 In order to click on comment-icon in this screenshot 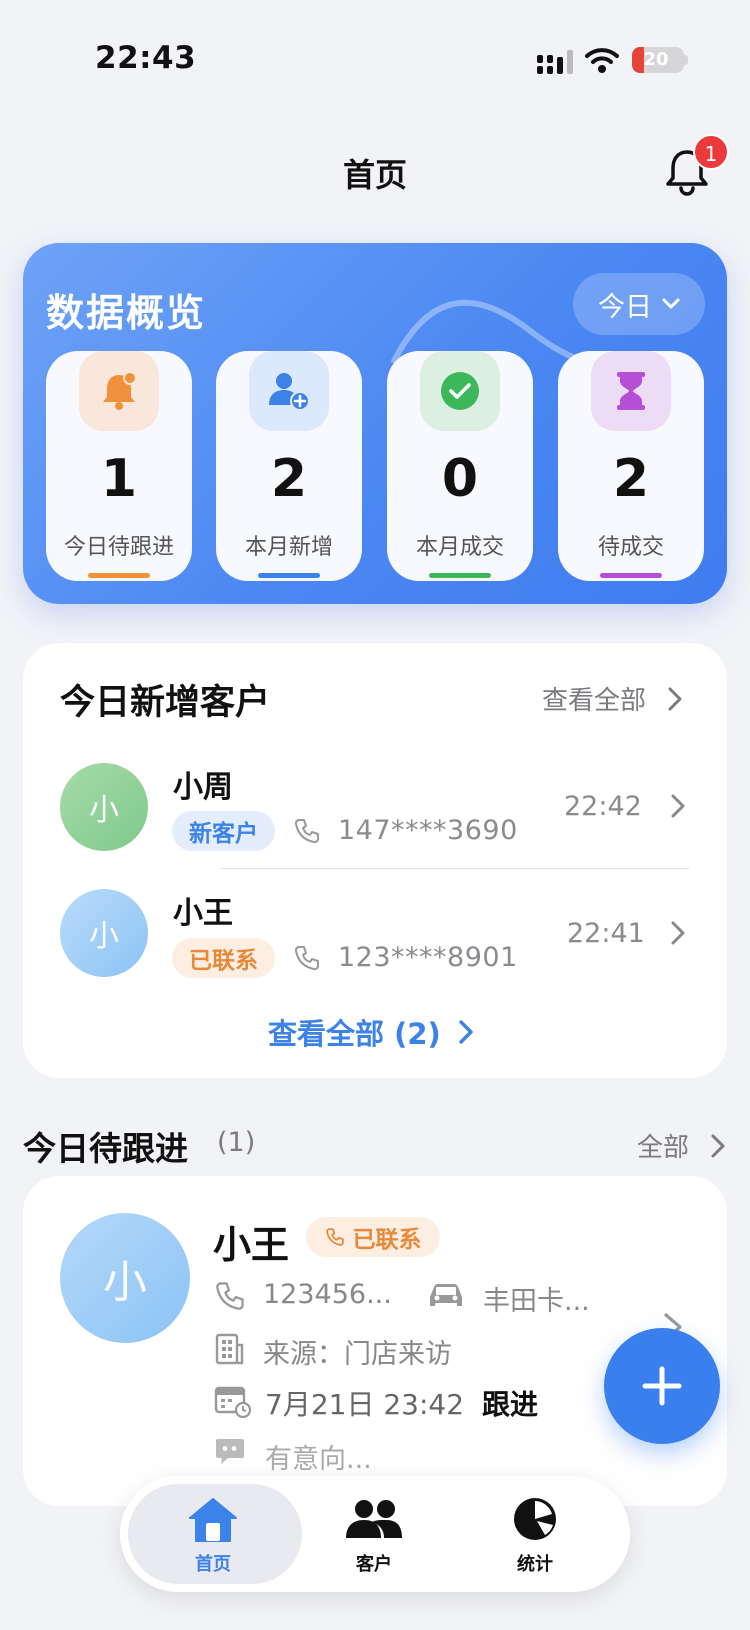, I will do `click(230, 1451)`.